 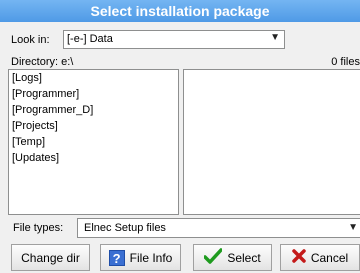 I want to click on list-item: [Programmer], so click(x=93, y=94).